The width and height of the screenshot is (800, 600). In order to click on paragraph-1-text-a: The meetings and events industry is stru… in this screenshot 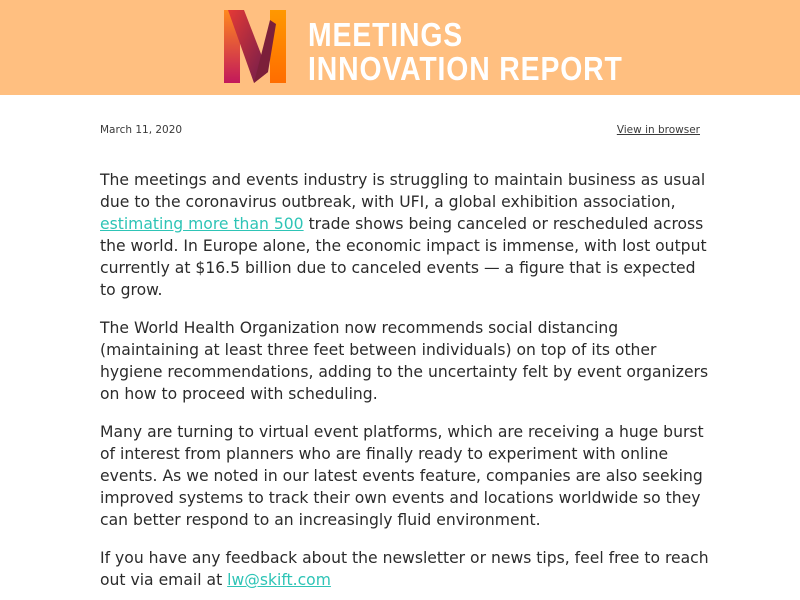, I will do `click(403, 191)`.